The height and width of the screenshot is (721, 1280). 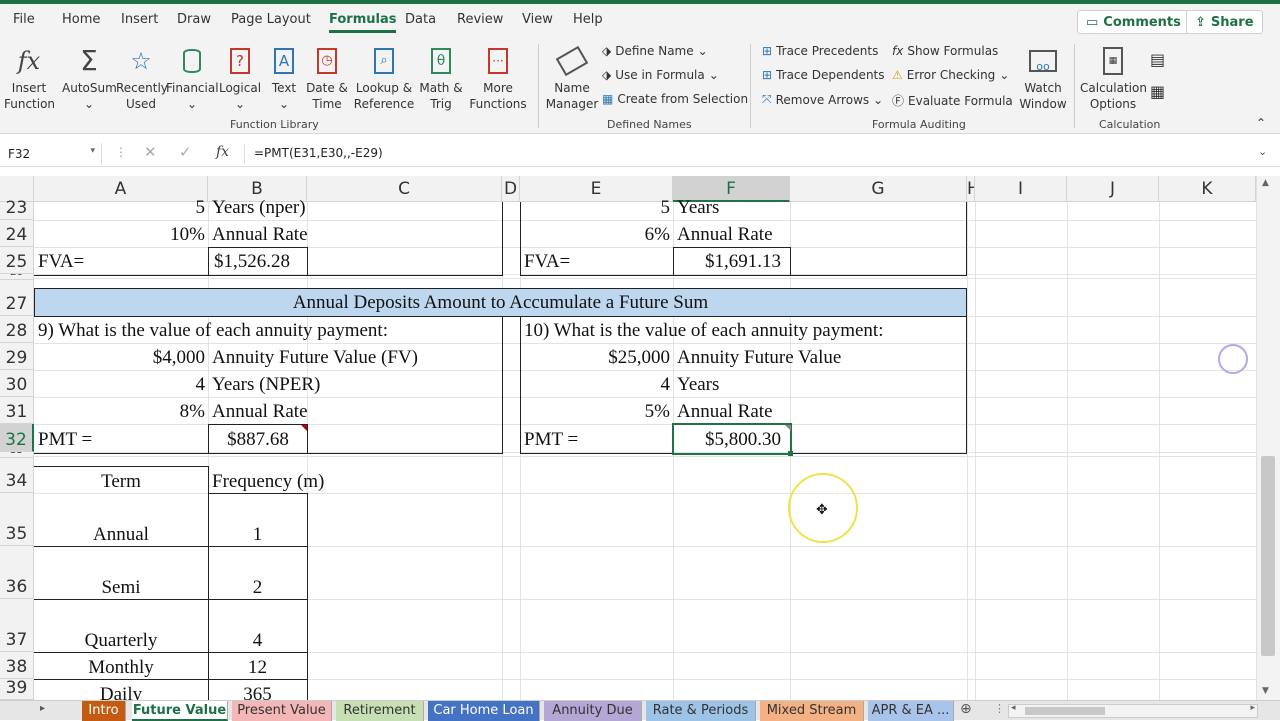 I want to click on freq-value-cell: 2, so click(x=257, y=588).